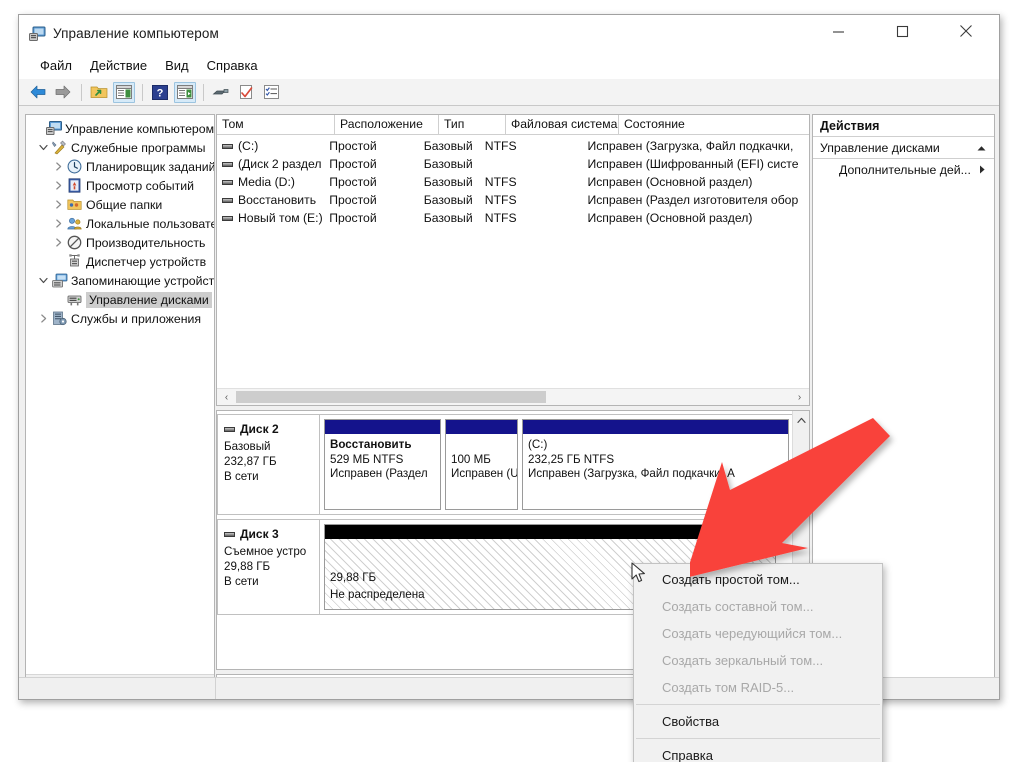  I want to click on ctx-properties: Свойства, so click(758, 721).